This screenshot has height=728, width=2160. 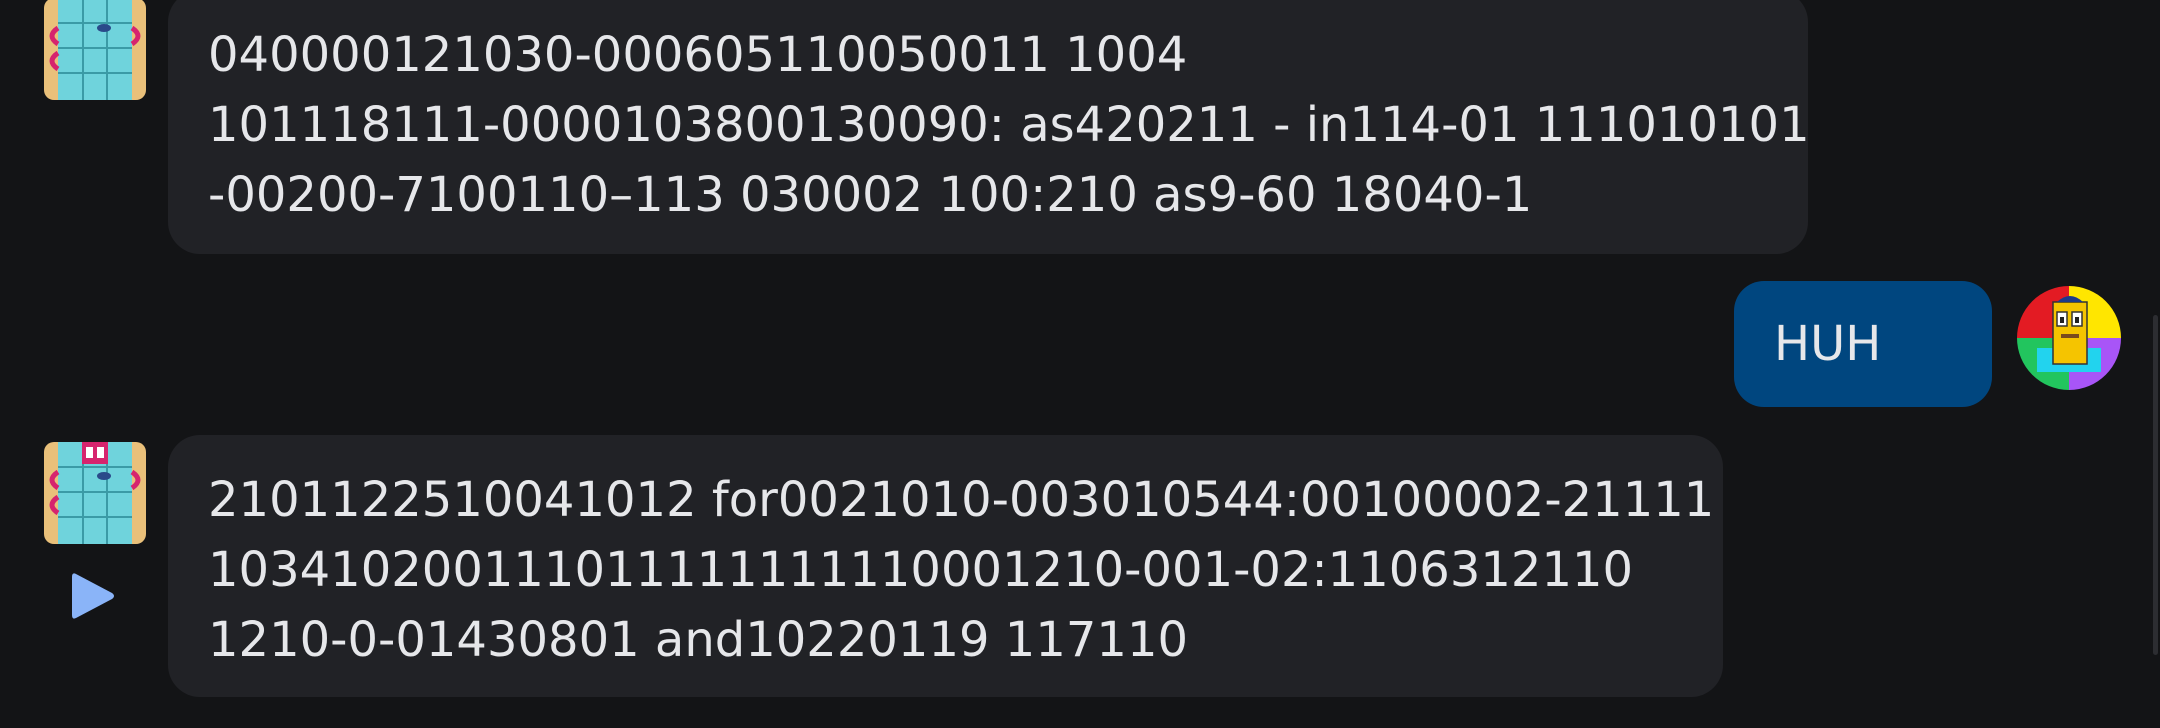 I want to click on scrollbar-thumb, so click(x=2155, y=485).